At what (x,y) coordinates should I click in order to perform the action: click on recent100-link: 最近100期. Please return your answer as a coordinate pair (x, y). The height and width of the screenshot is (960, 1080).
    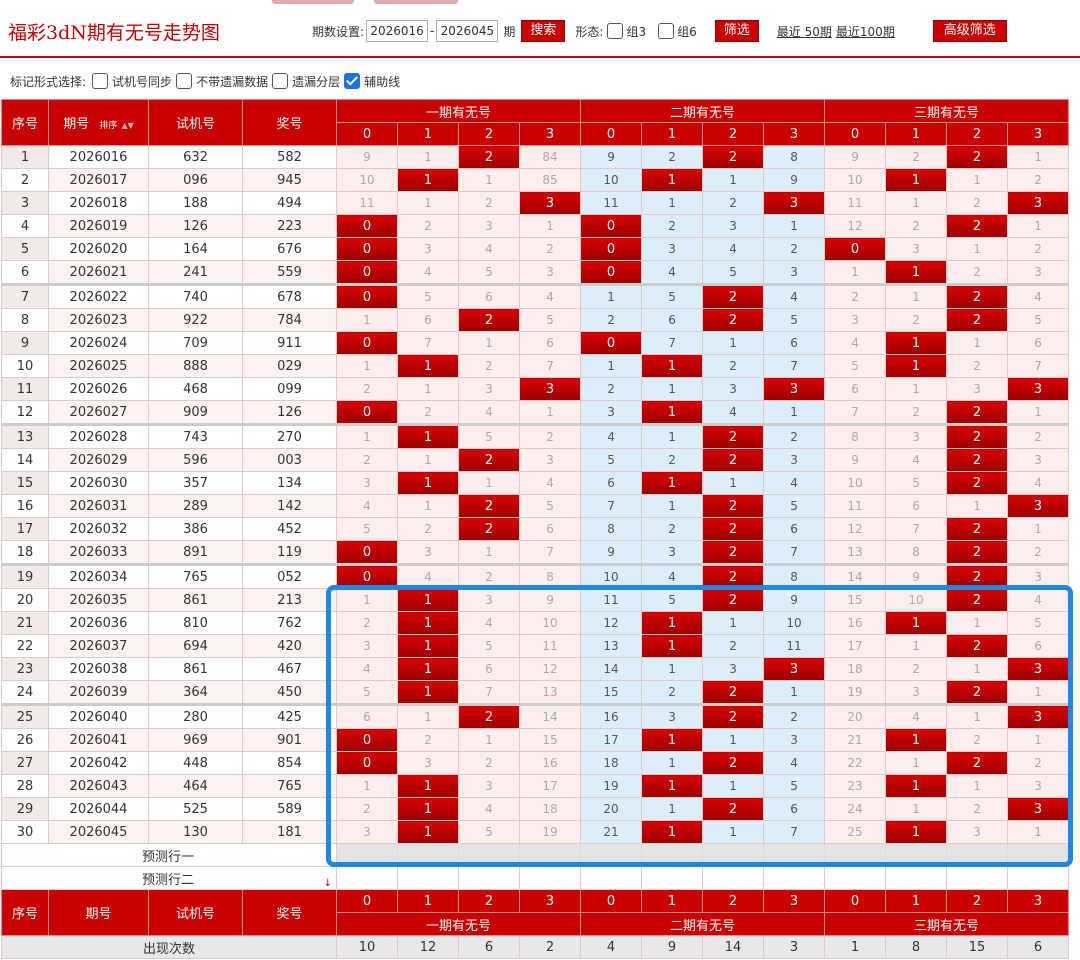
    Looking at the image, I should click on (865, 31).